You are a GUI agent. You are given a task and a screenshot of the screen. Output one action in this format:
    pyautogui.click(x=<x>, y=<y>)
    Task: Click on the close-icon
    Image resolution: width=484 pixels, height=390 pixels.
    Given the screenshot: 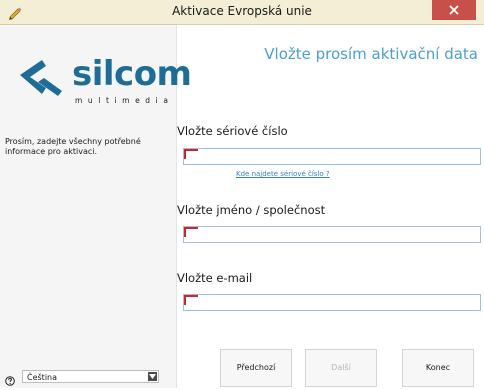 What is the action you would take?
    pyautogui.click(x=454, y=10)
    